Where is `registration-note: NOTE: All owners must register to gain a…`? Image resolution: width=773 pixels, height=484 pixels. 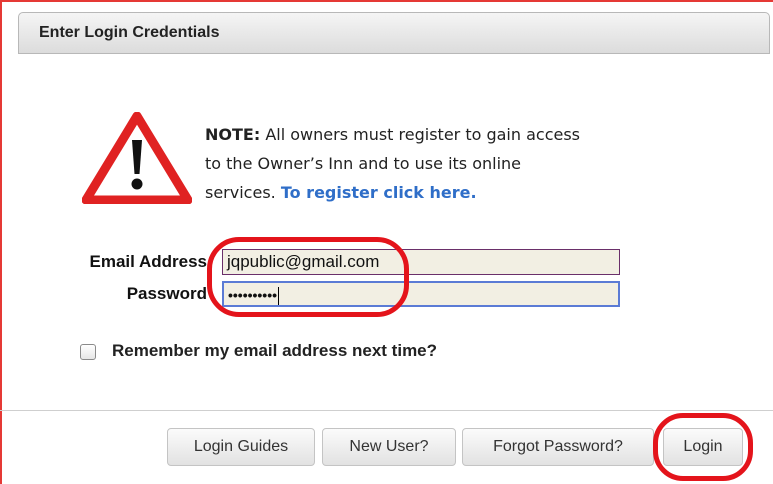 registration-note: NOTE: All owners must register to gain a… is located at coordinates (400, 163).